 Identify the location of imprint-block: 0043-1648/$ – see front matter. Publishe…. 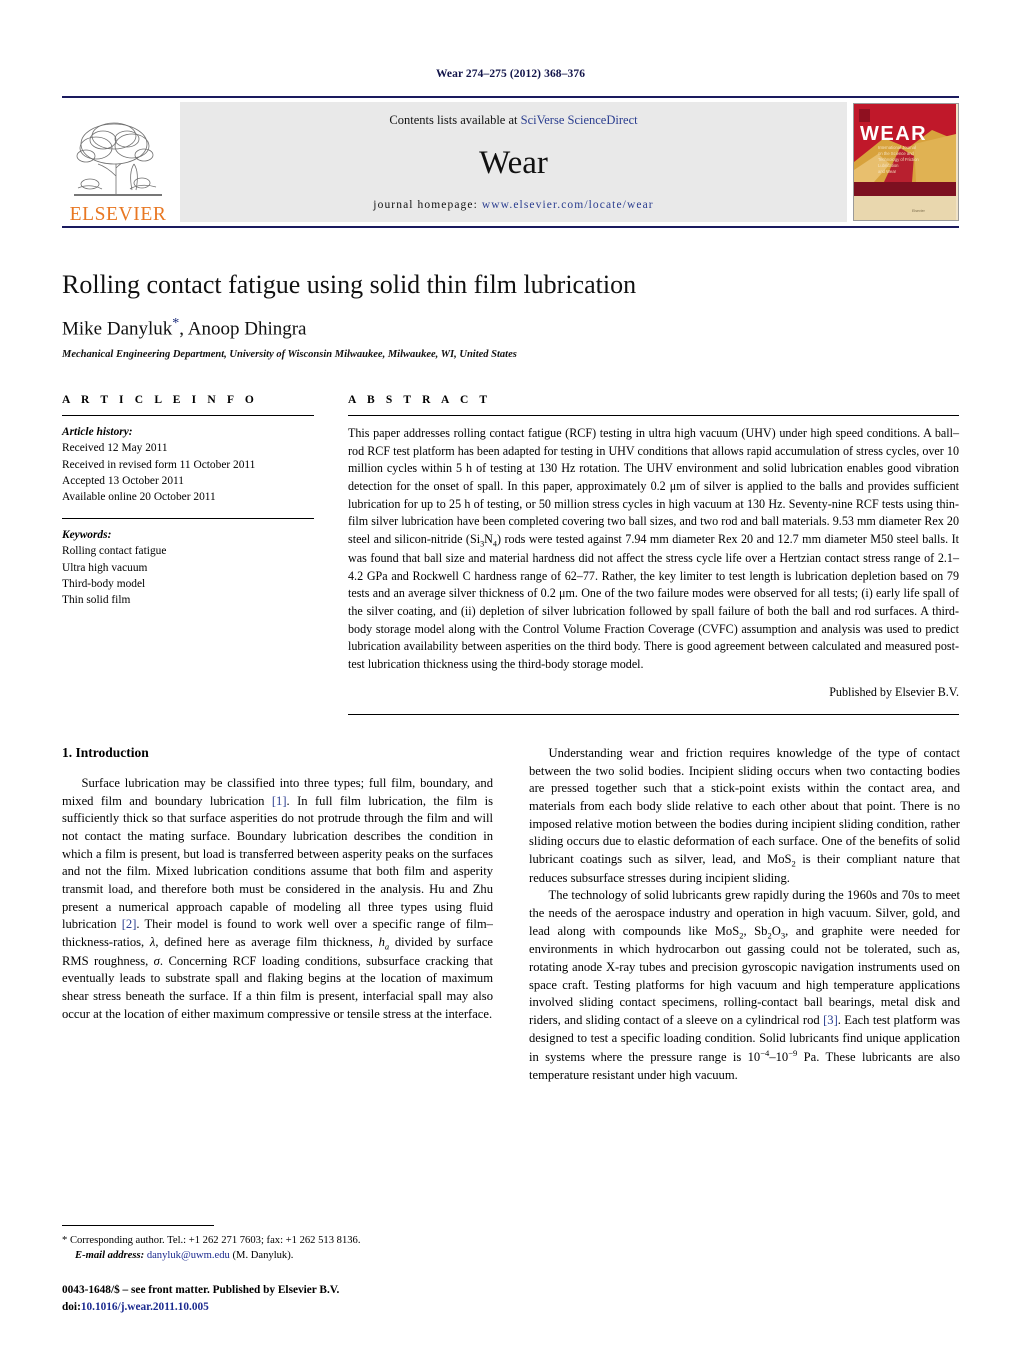
(200, 1298).